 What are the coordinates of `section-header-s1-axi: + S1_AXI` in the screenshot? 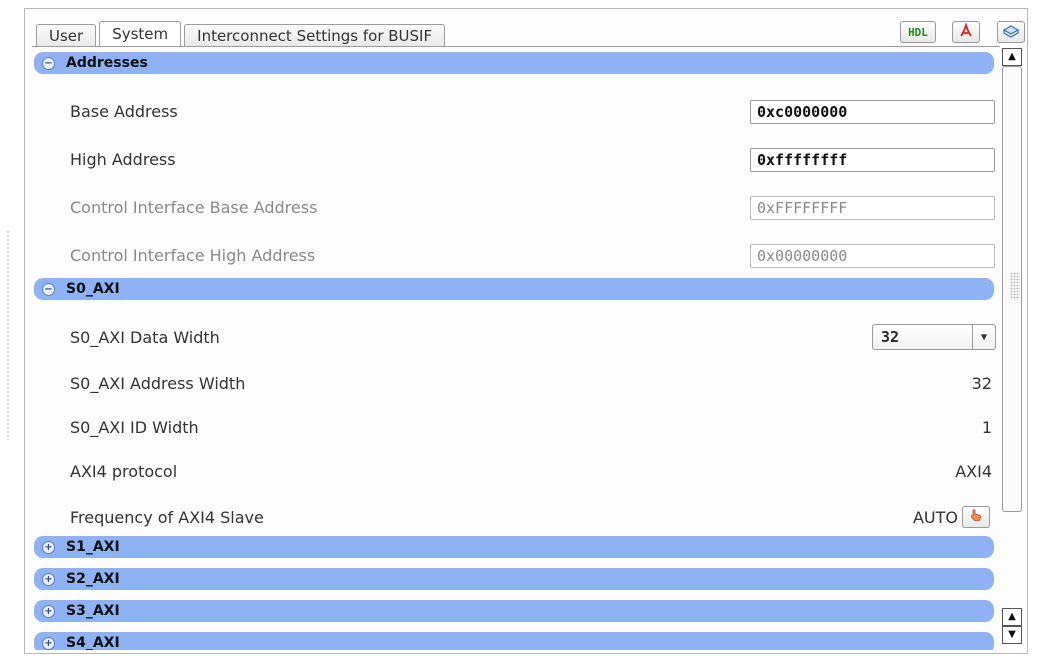 It's located at (514, 547).